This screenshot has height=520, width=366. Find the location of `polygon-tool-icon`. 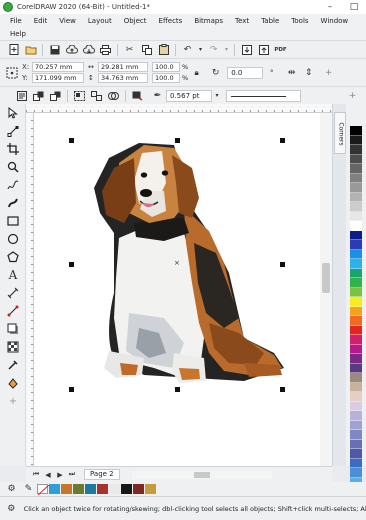

polygon-tool-icon is located at coordinates (13, 257).